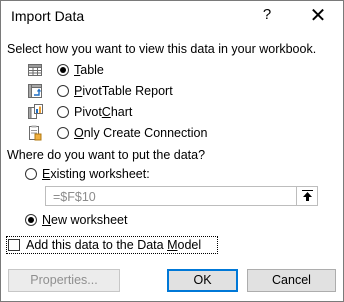 The height and width of the screenshot is (302, 344). I want to click on option-pivottable-label: PivotTable Report, so click(123, 91).